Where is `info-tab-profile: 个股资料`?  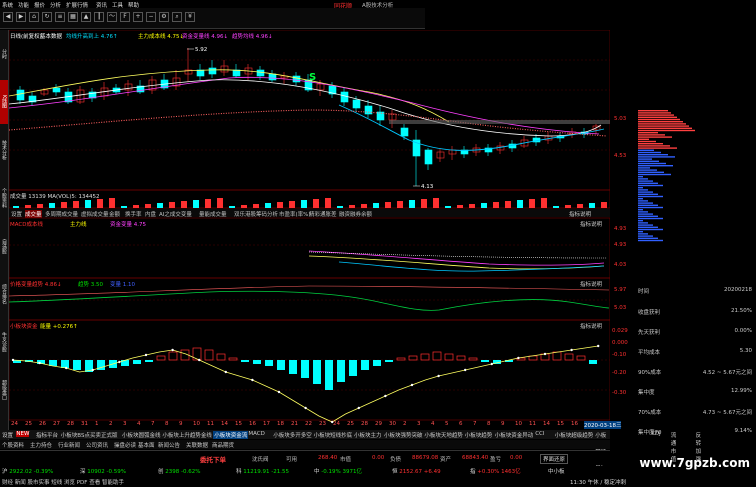
info-tab-profile: 个股资料 is located at coordinates (13, 445).